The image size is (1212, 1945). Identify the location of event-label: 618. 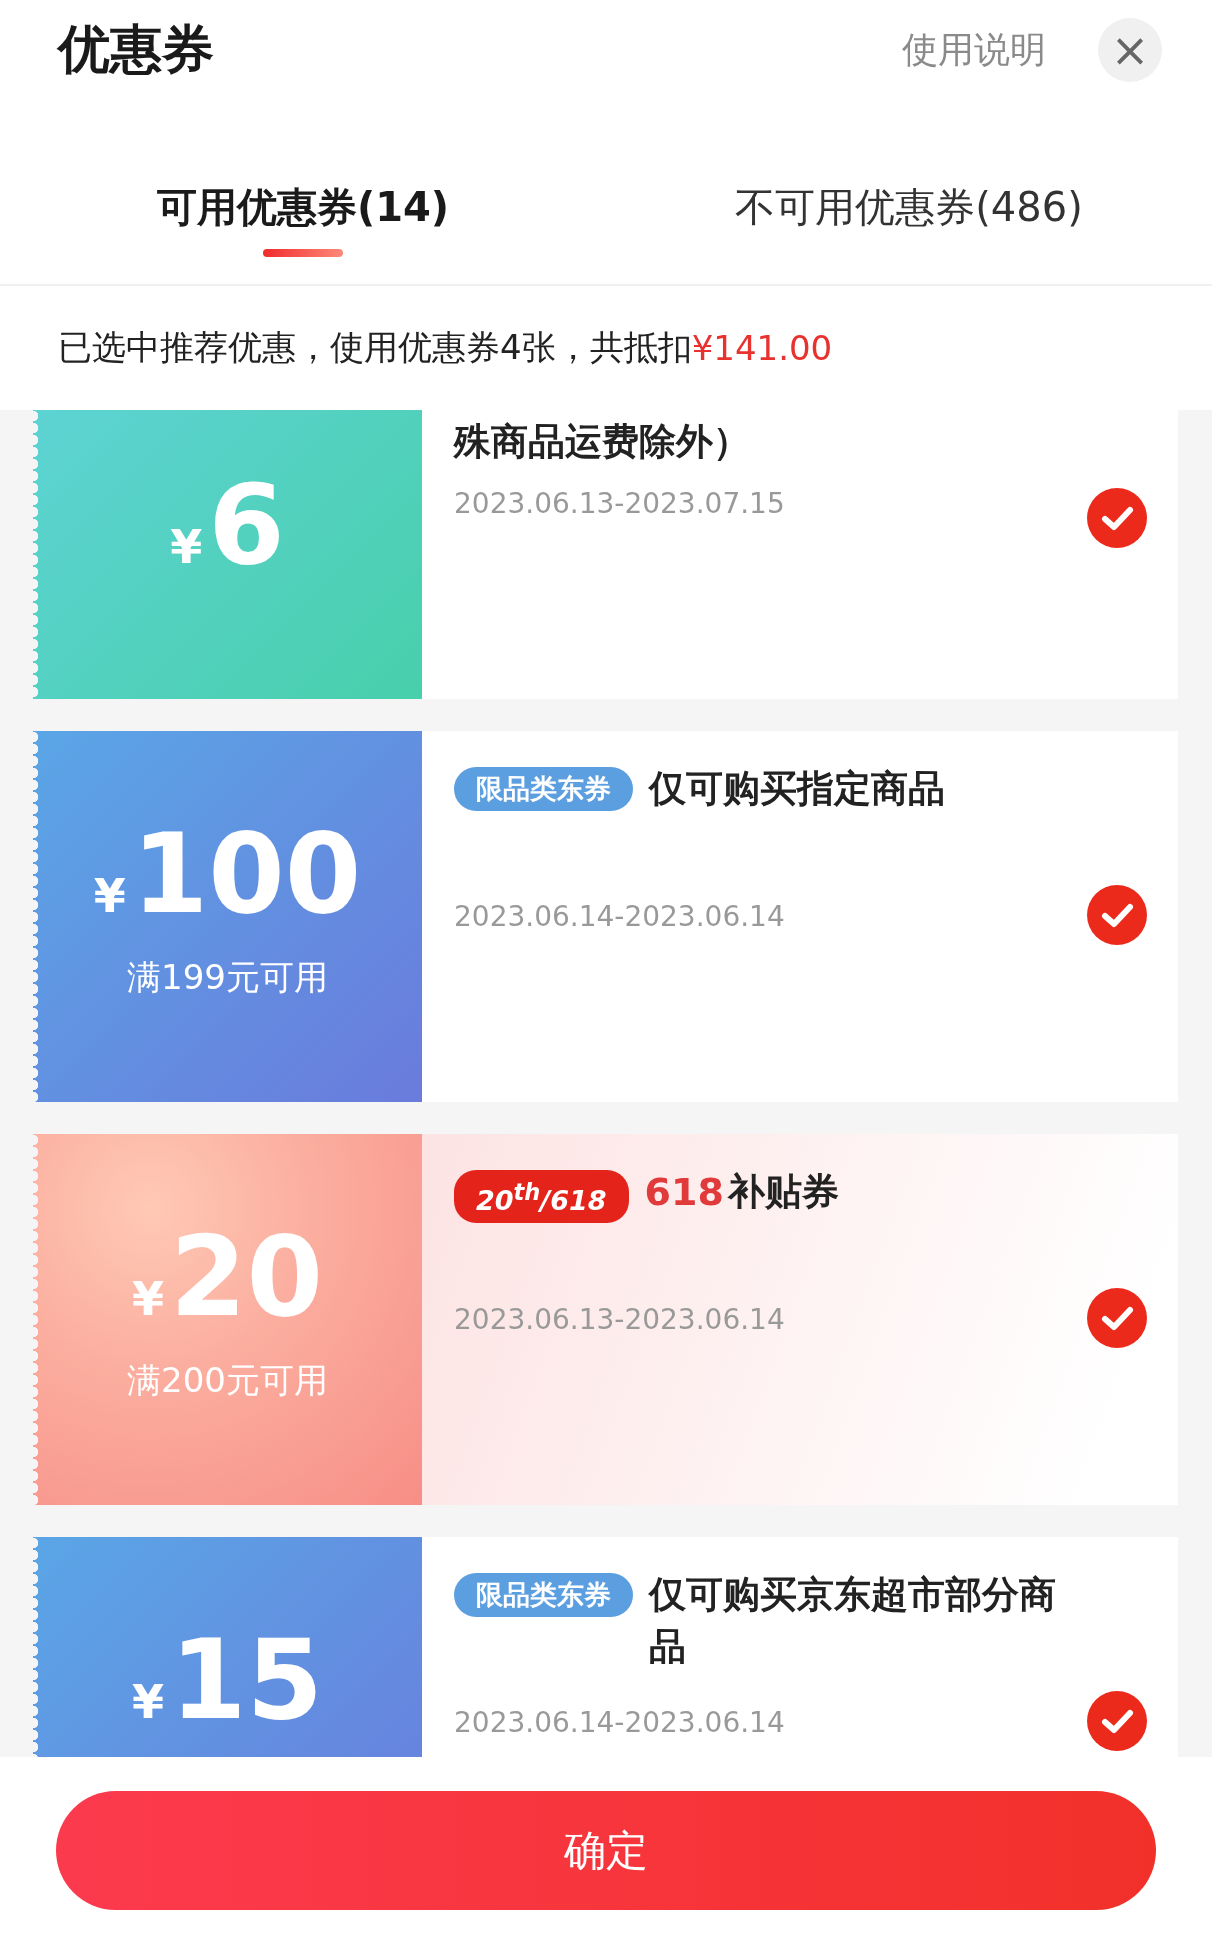
(684, 1192).